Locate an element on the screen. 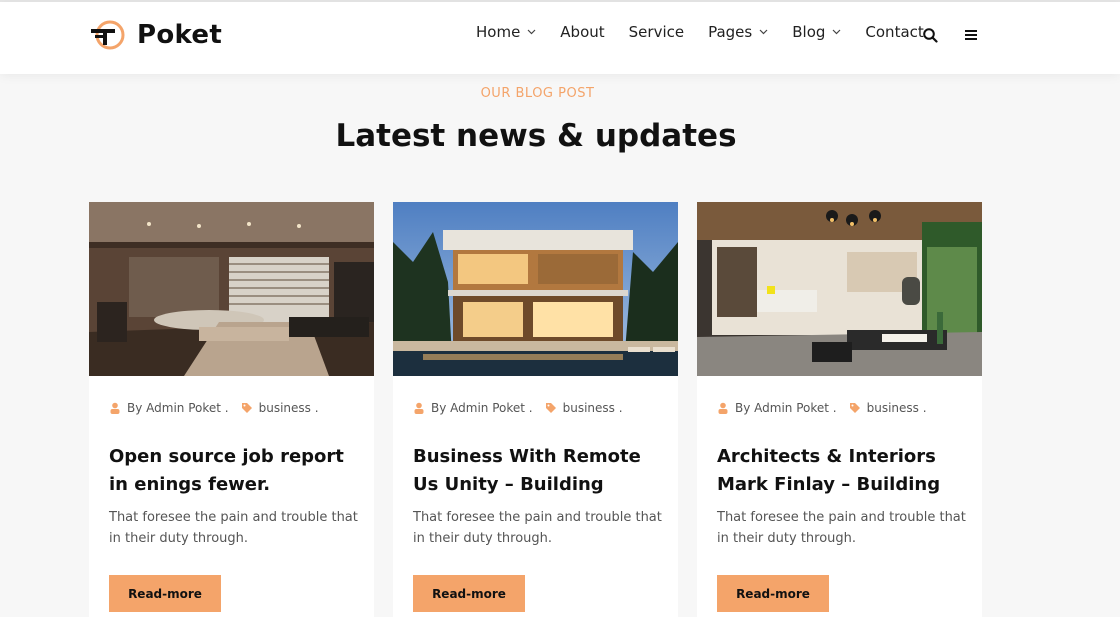 The width and height of the screenshot is (1120, 617). nav-label: Blog is located at coordinates (809, 32).